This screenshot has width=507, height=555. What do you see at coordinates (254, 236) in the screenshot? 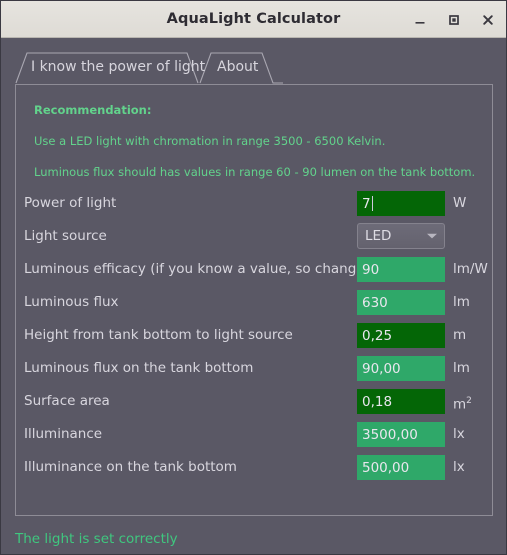
I see `form-row-light-source: Light source LED` at bounding box center [254, 236].